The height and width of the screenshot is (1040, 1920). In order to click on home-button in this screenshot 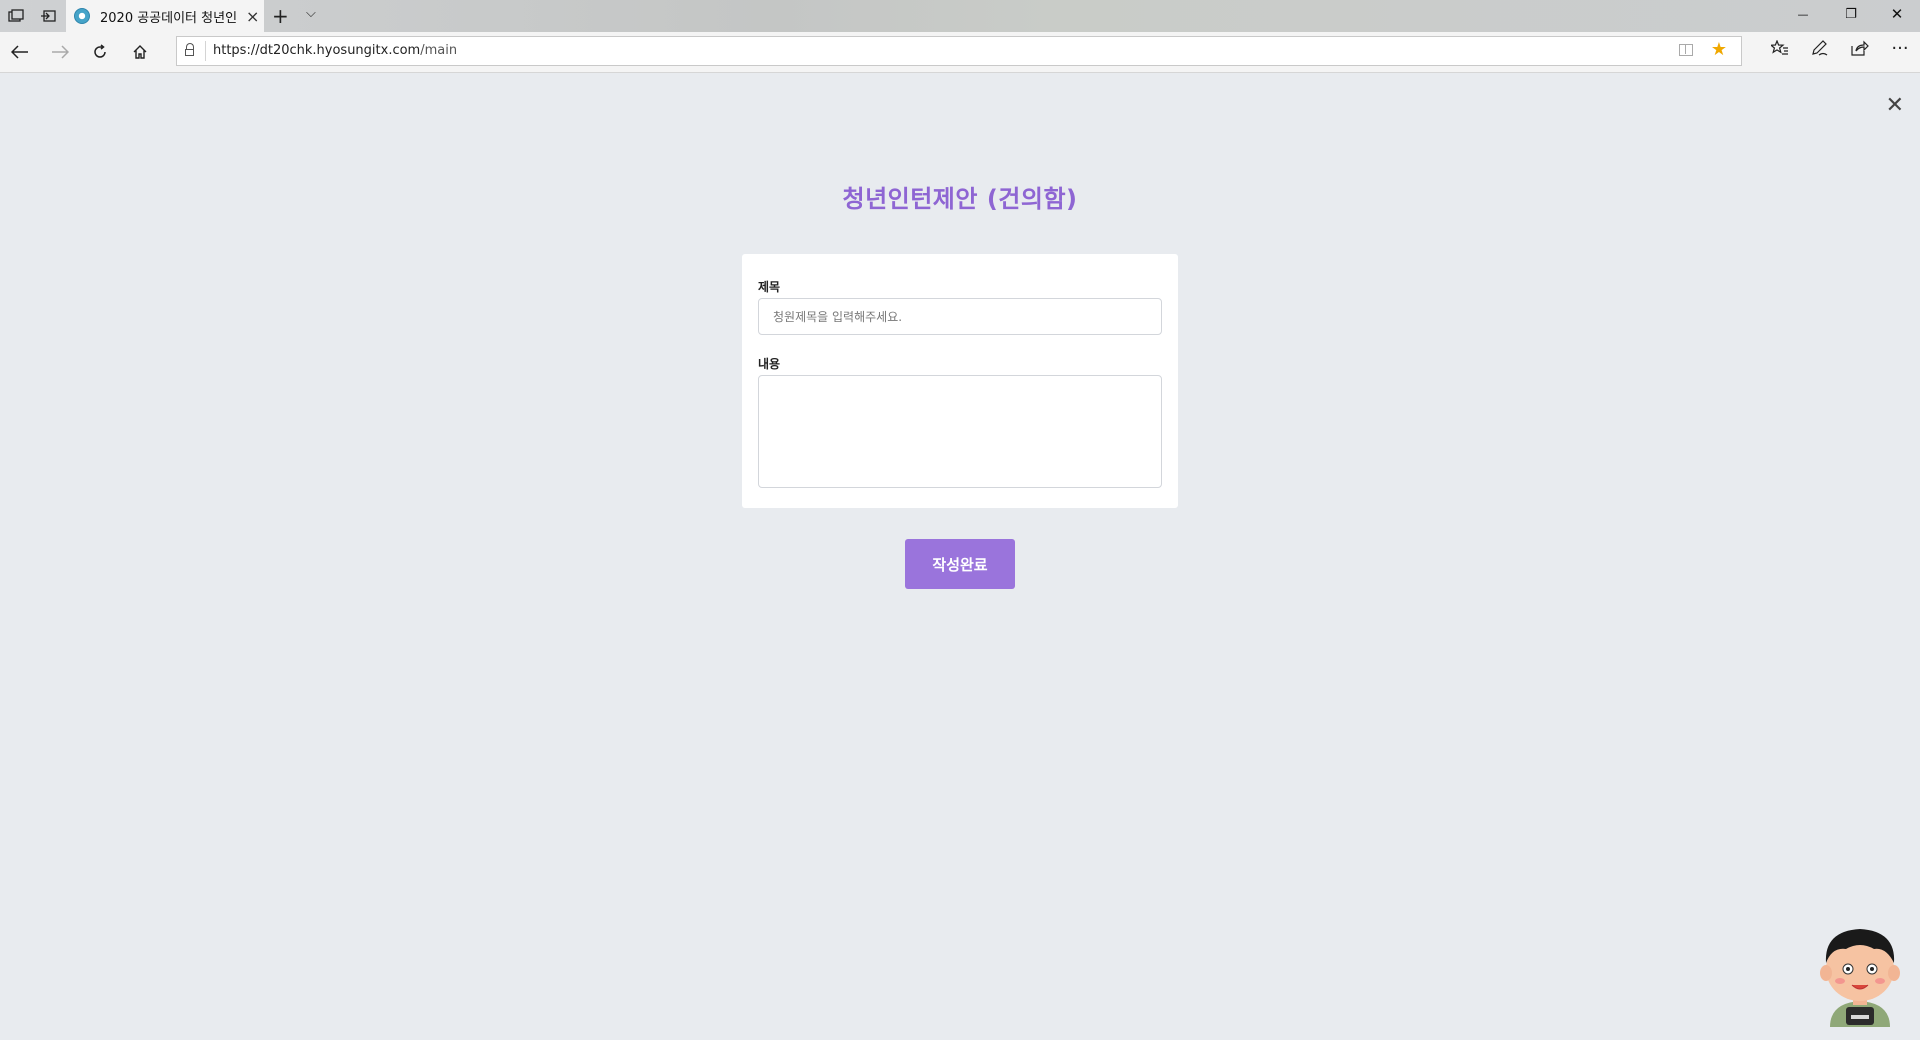, I will do `click(140, 52)`.